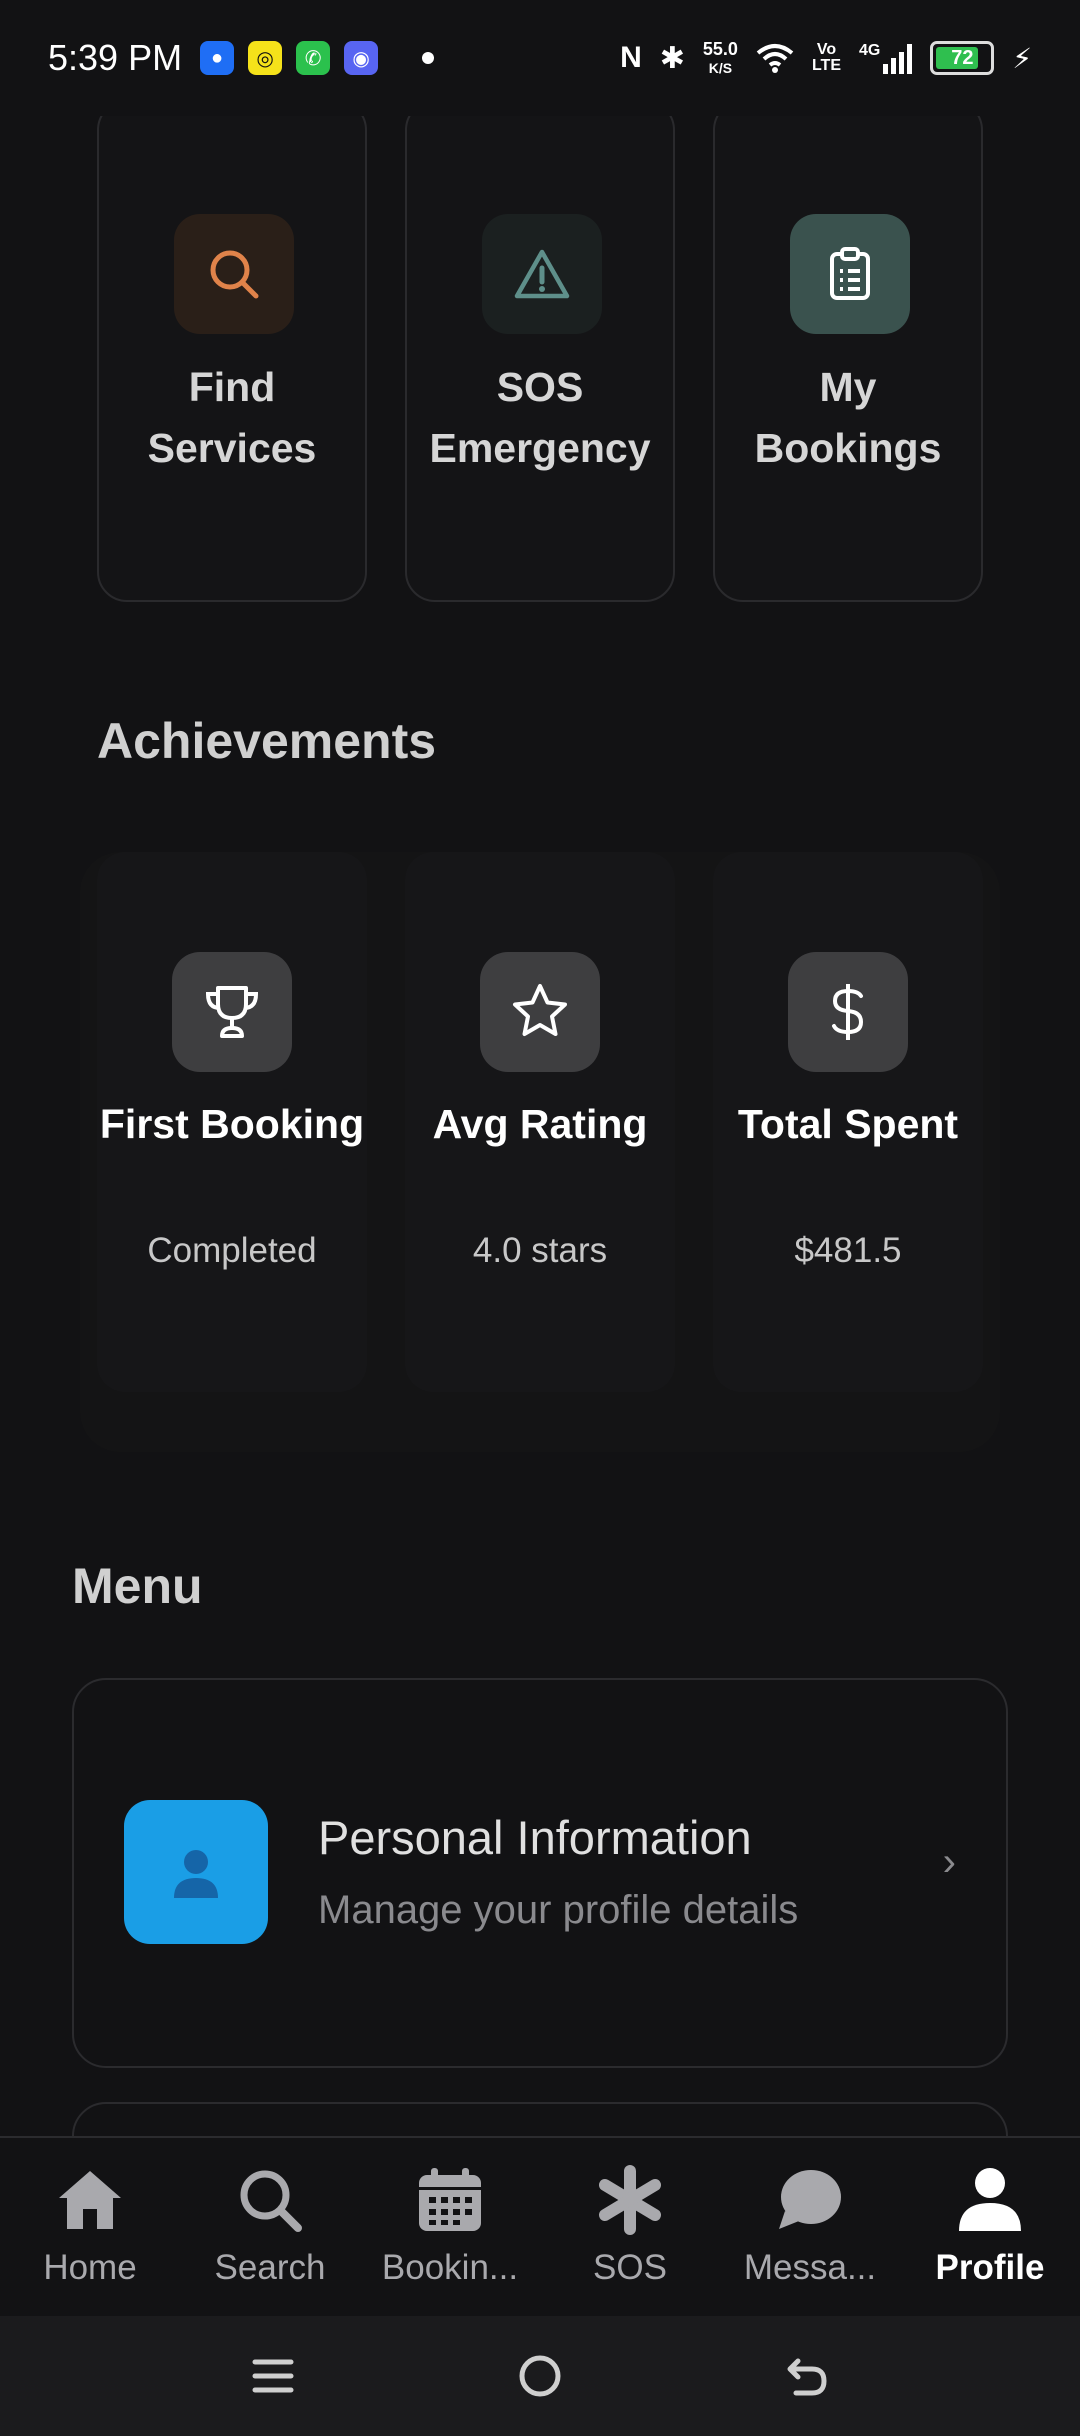 This screenshot has width=1080, height=2436. Describe the element at coordinates (115, 57) in the screenshot. I see `status-time: 5:39 PM` at that location.